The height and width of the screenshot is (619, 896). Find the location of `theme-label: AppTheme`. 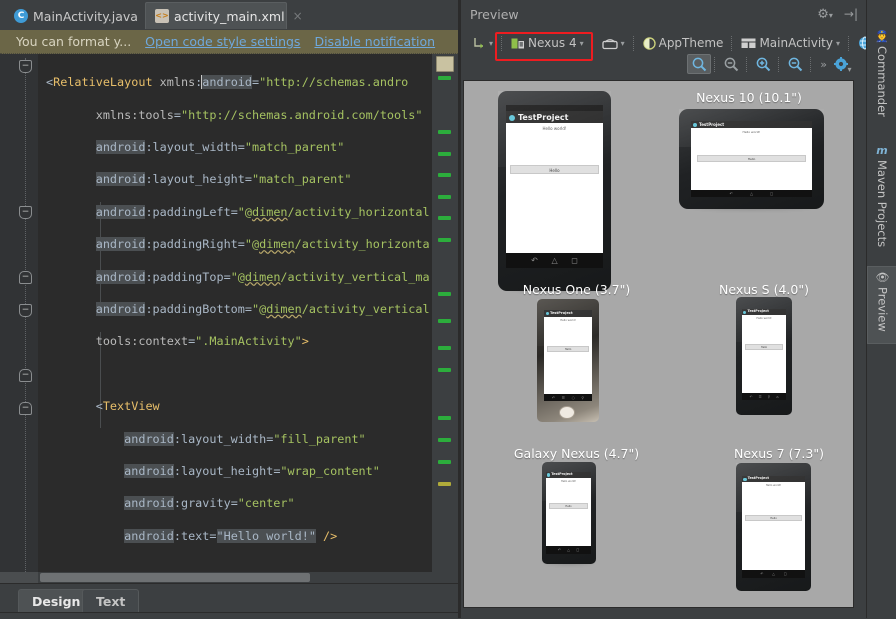

theme-label: AppTheme is located at coordinates (691, 43).